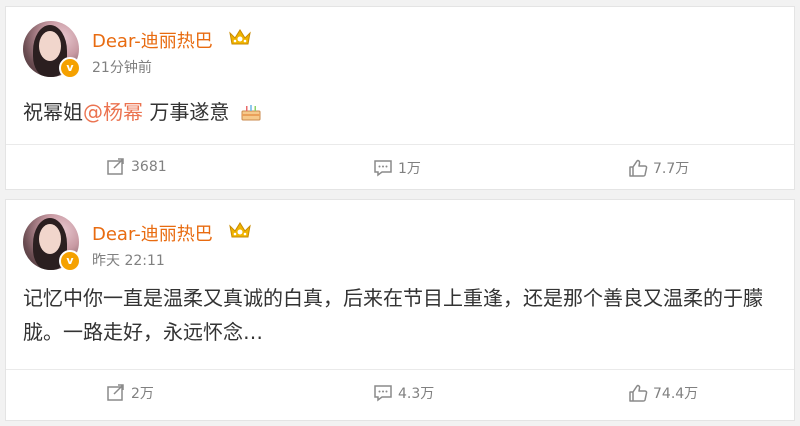  What do you see at coordinates (397, 168) in the screenshot?
I see `comment-button: 1万` at bounding box center [397, 168].